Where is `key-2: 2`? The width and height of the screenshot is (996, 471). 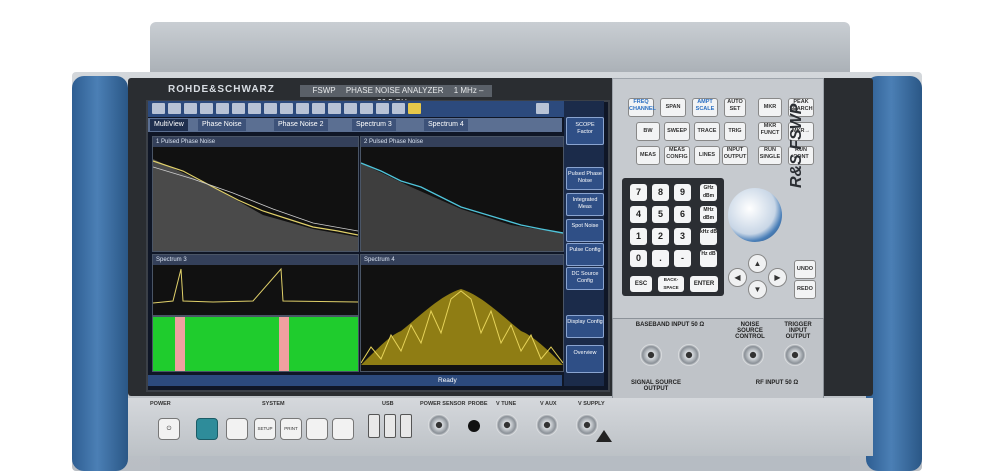
key-2: 2 is located at coordinates (660, 236).